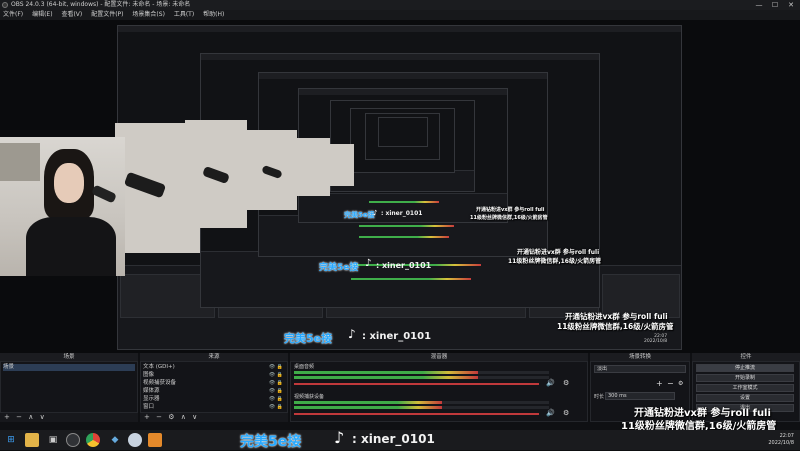 Image resolution: width=800 pixels, height=451 pixels. Describe the element at coordinates (32, 440) in the screenshot. I see `file-explorer-icon` at that location.